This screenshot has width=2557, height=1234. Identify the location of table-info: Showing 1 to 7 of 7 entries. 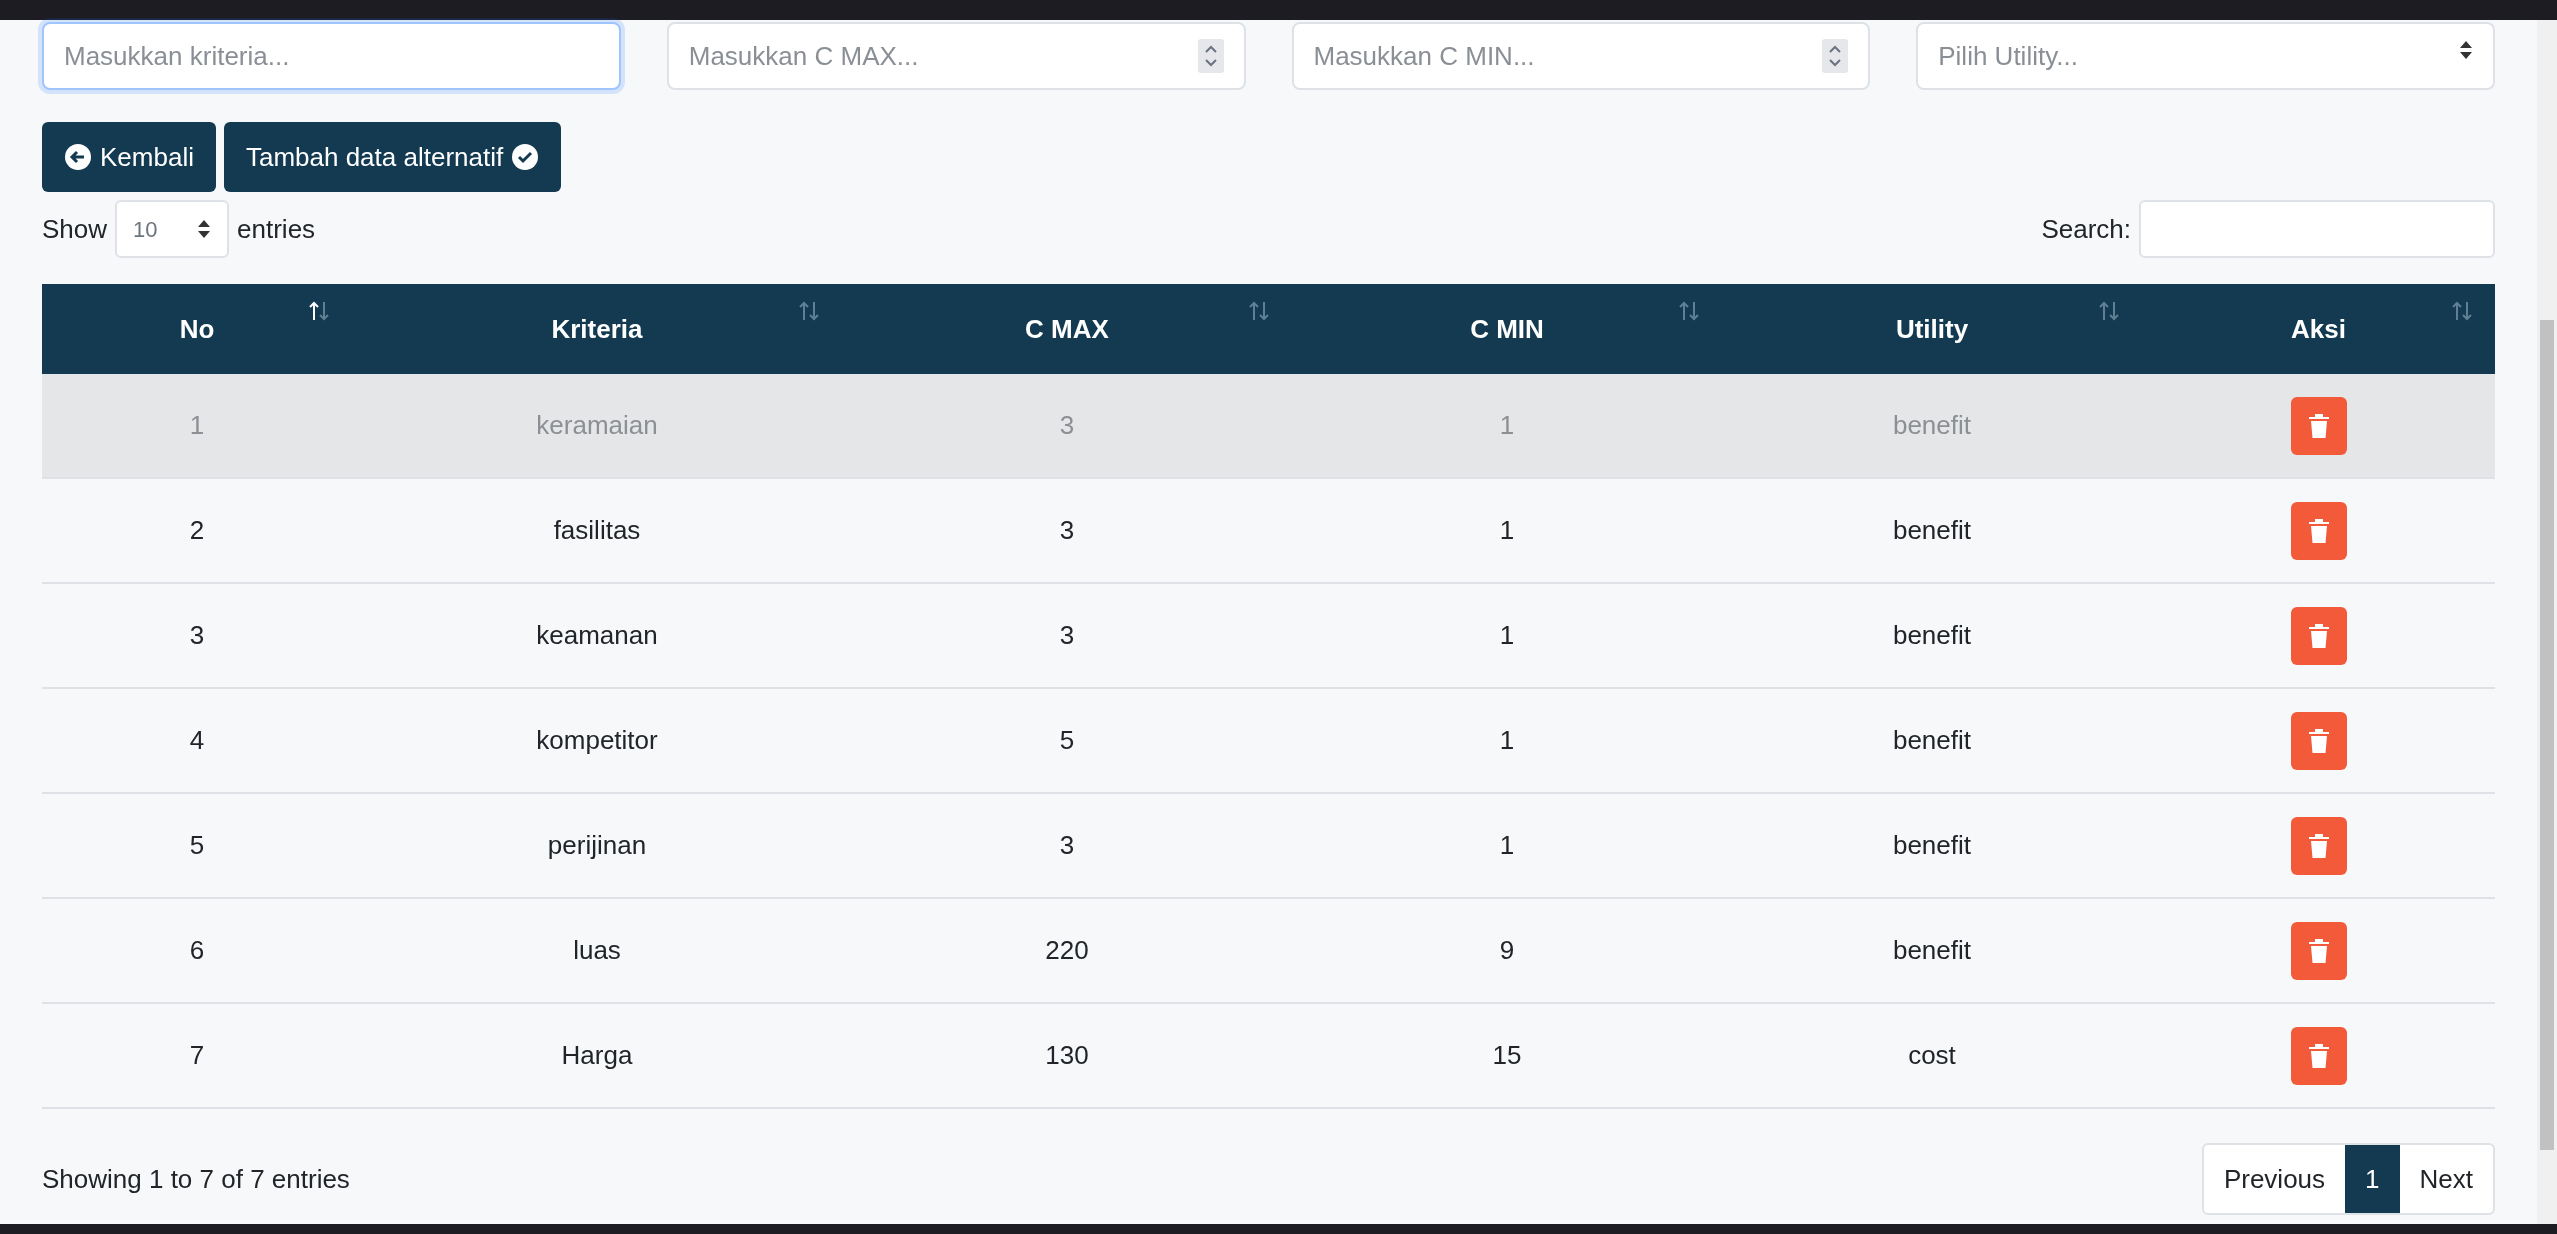
(196, 1179).